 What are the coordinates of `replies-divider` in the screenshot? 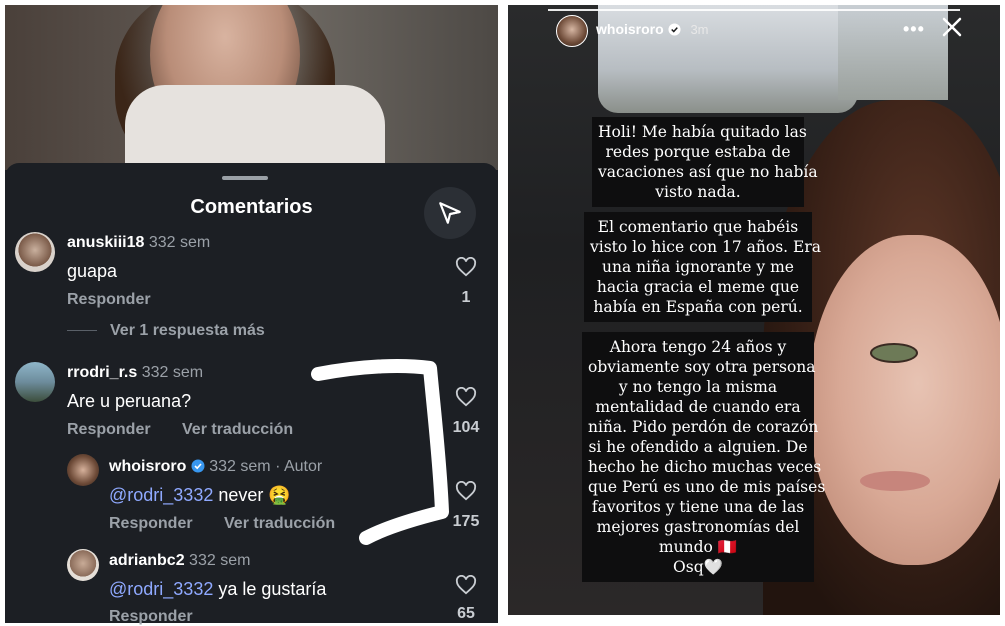 It's located at (82, 330).